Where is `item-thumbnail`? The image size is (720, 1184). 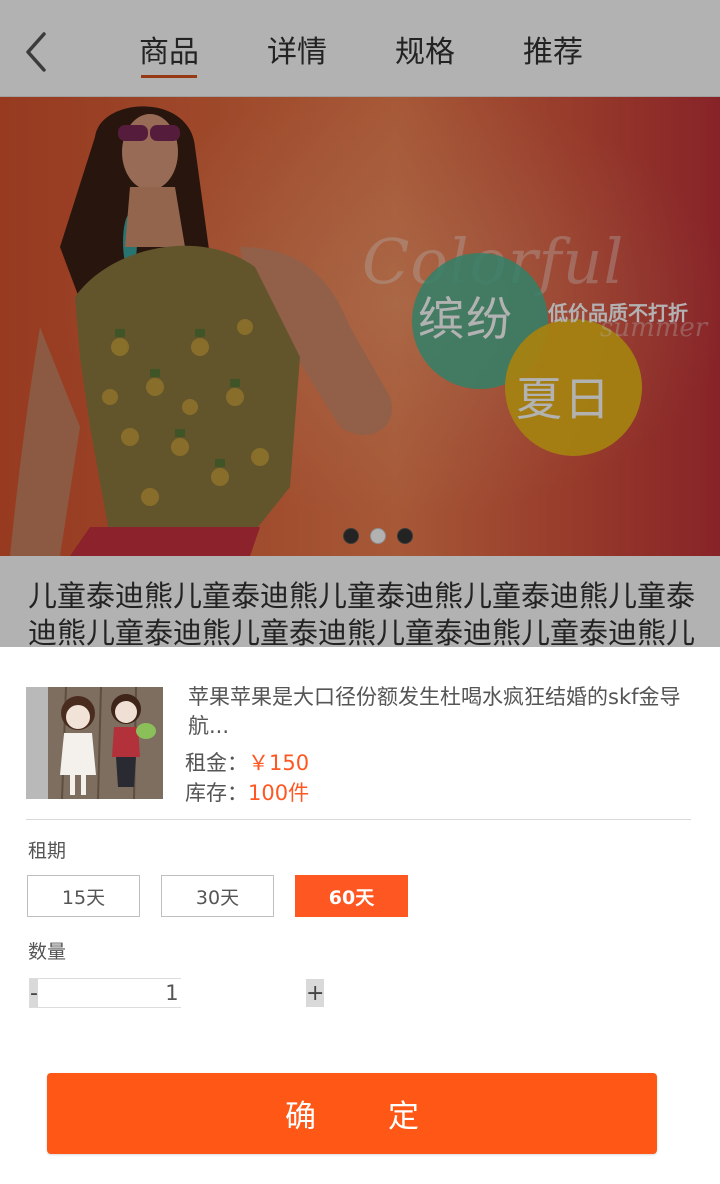 item-thumbnail is located at coordinates (94, 743).